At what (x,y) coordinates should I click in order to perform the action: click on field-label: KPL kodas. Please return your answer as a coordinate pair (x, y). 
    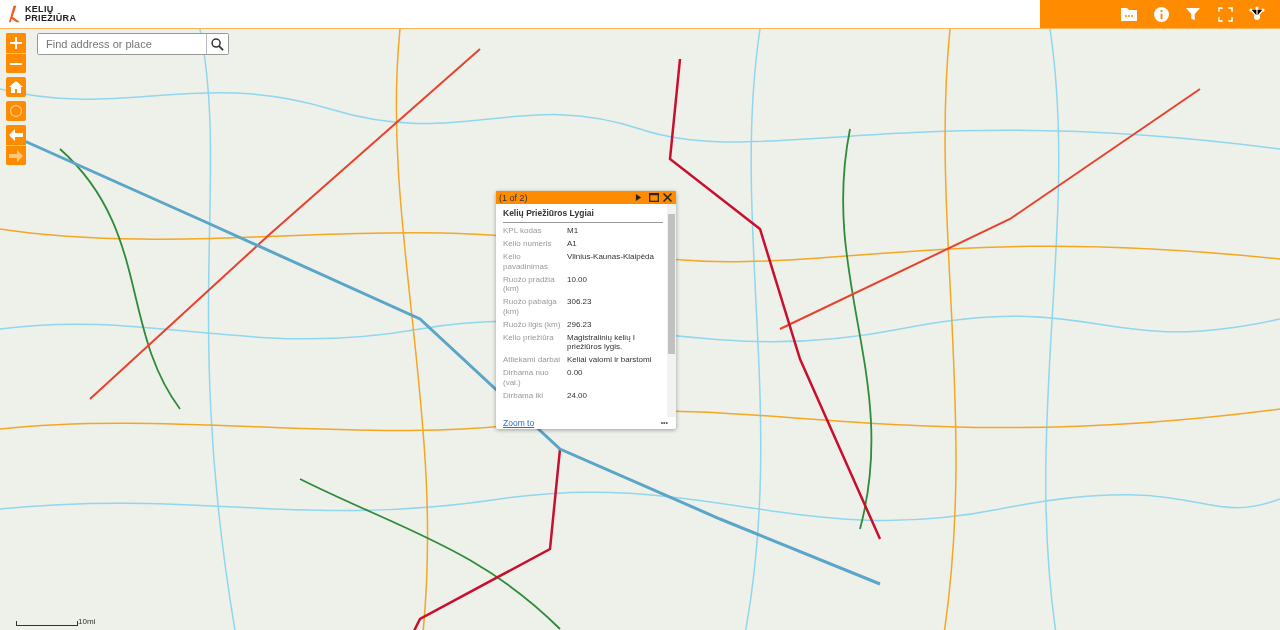
    Looking at the image, I should click on (523, 231).